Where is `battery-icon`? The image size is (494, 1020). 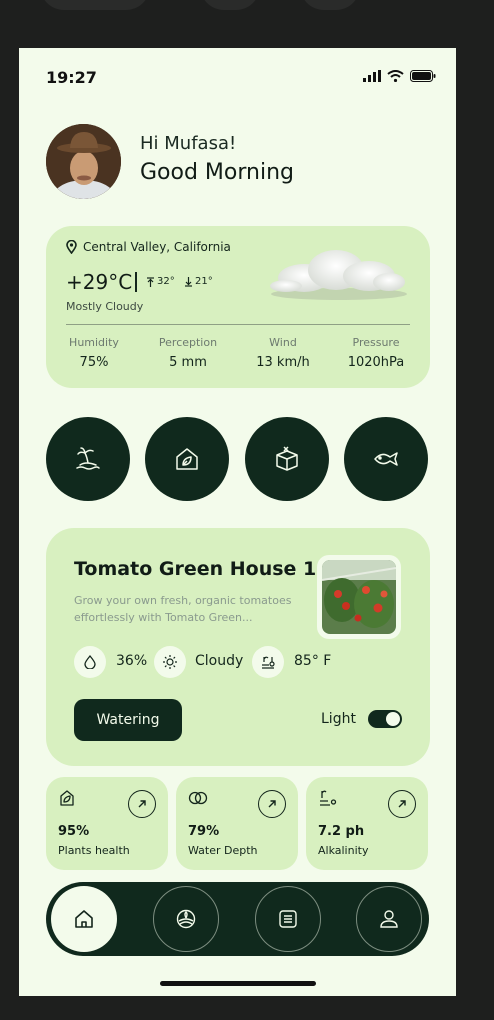 battery-icon is located at coordinates (423, 76).